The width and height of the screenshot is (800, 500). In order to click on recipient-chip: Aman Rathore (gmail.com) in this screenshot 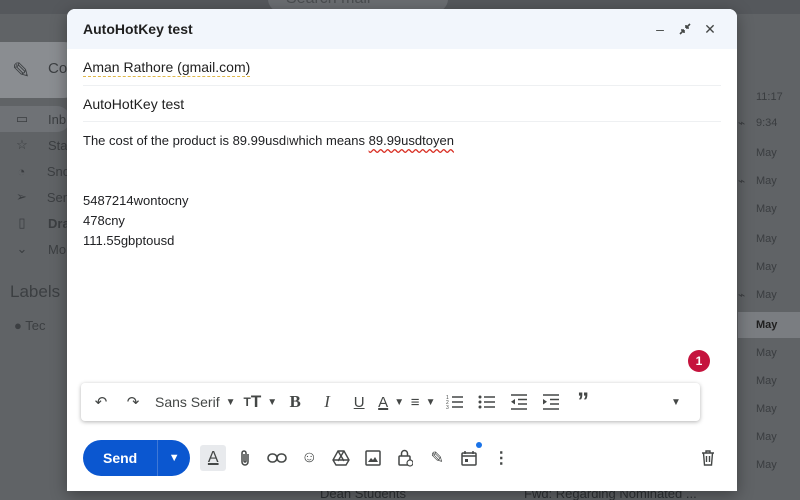, I will do `click(167, 68)`.